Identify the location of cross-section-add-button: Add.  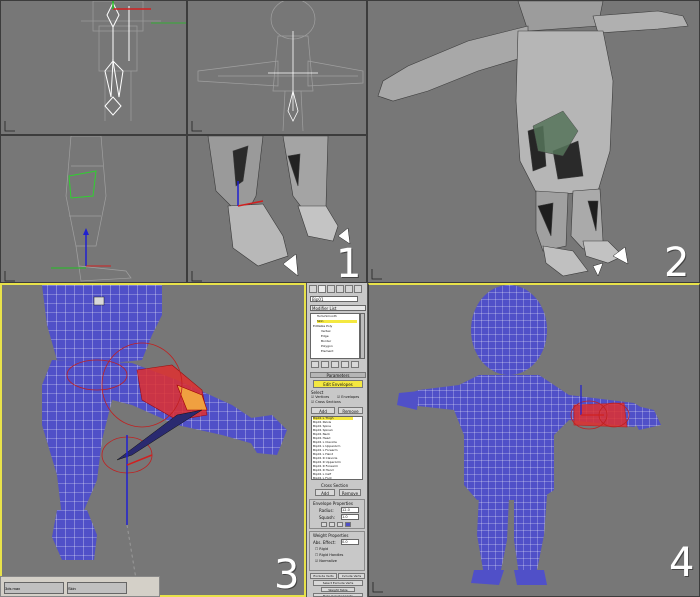
(325, 492).